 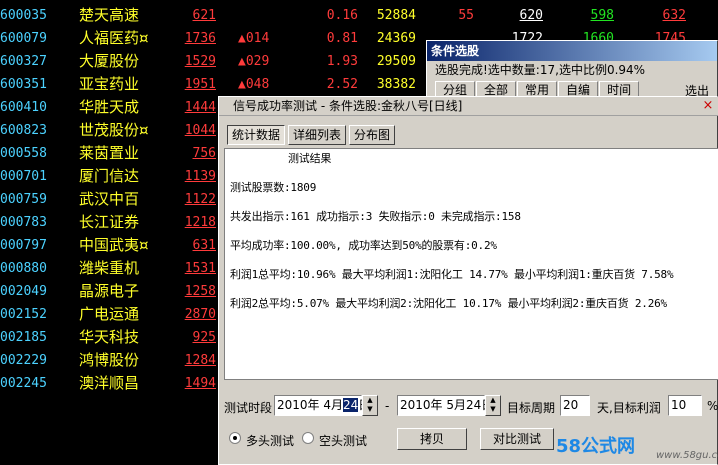 I want to click on stock-code: 000797, so click(x=23, y=245).